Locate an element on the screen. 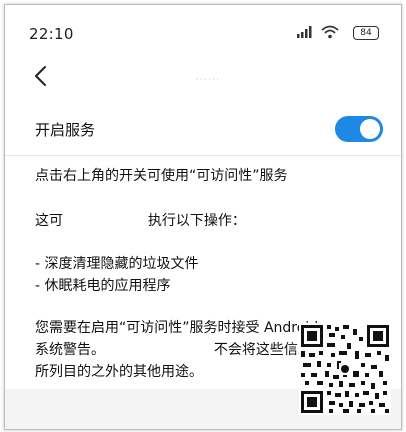  service-toggle-row: 开启服务 is located at coordinates (203, 130).